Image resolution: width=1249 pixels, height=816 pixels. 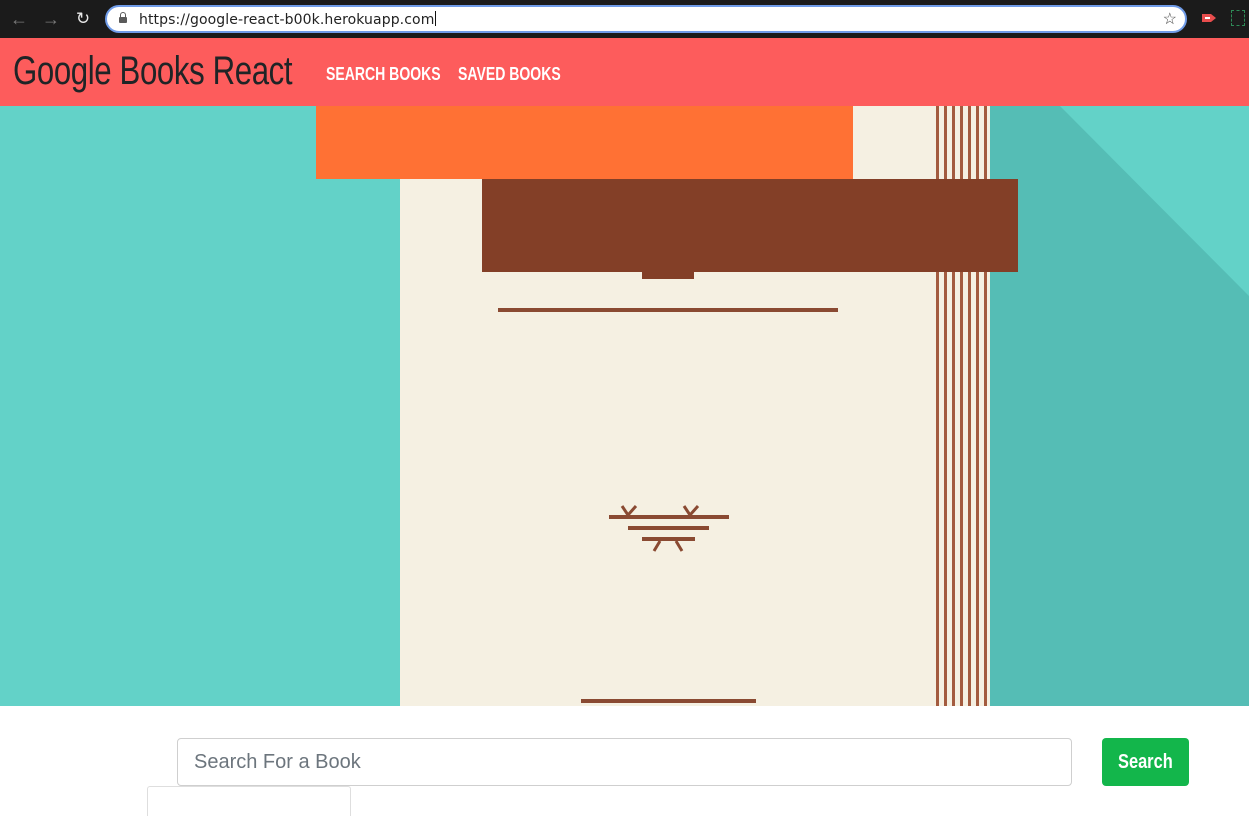 I want to click on brand-title: Google Books React, so click(x=153, y=71).